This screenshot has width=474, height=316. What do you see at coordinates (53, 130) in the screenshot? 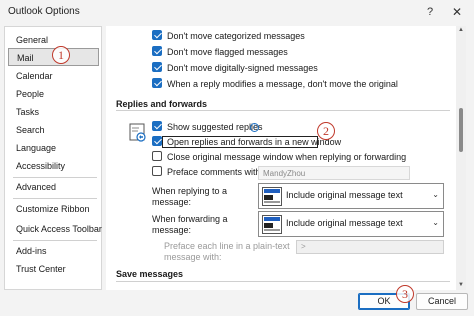
I see `sidebar-item-search: Search` at bounding box center [53, 130].